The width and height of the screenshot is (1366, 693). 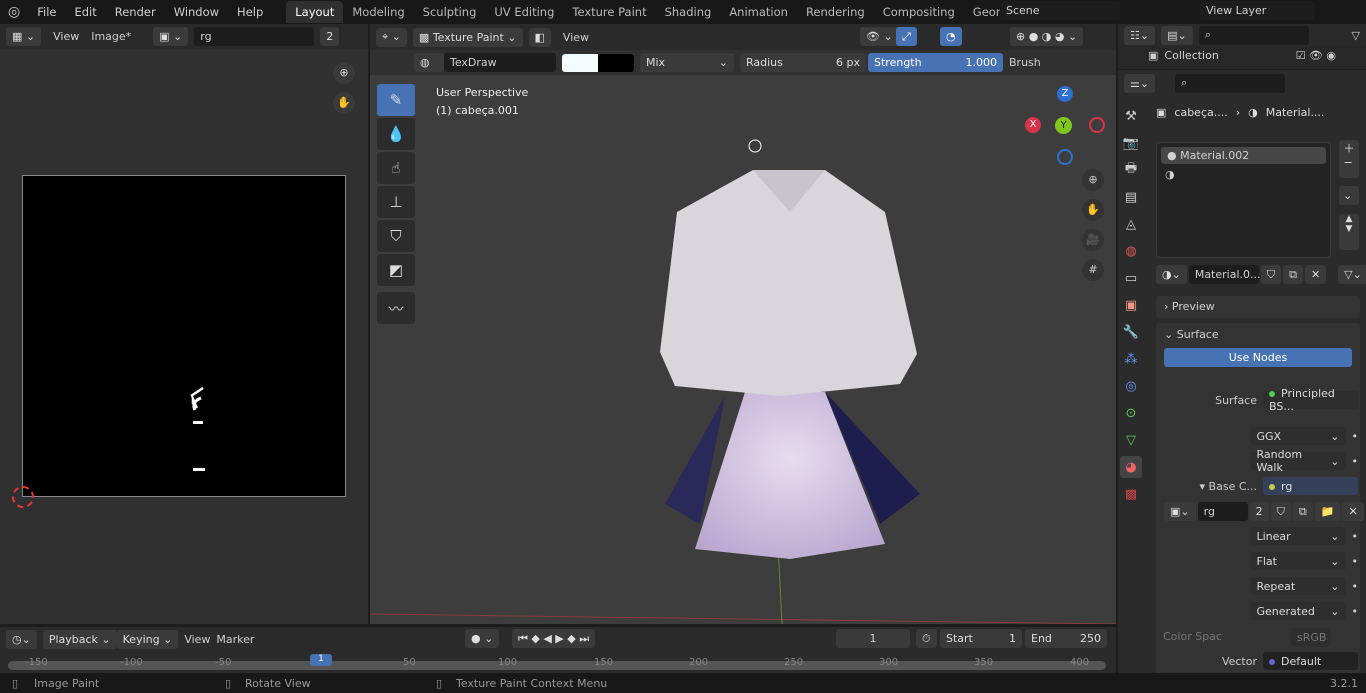 I want to click on gizmo-y-axis: Y, so click(x=1063, y=125).